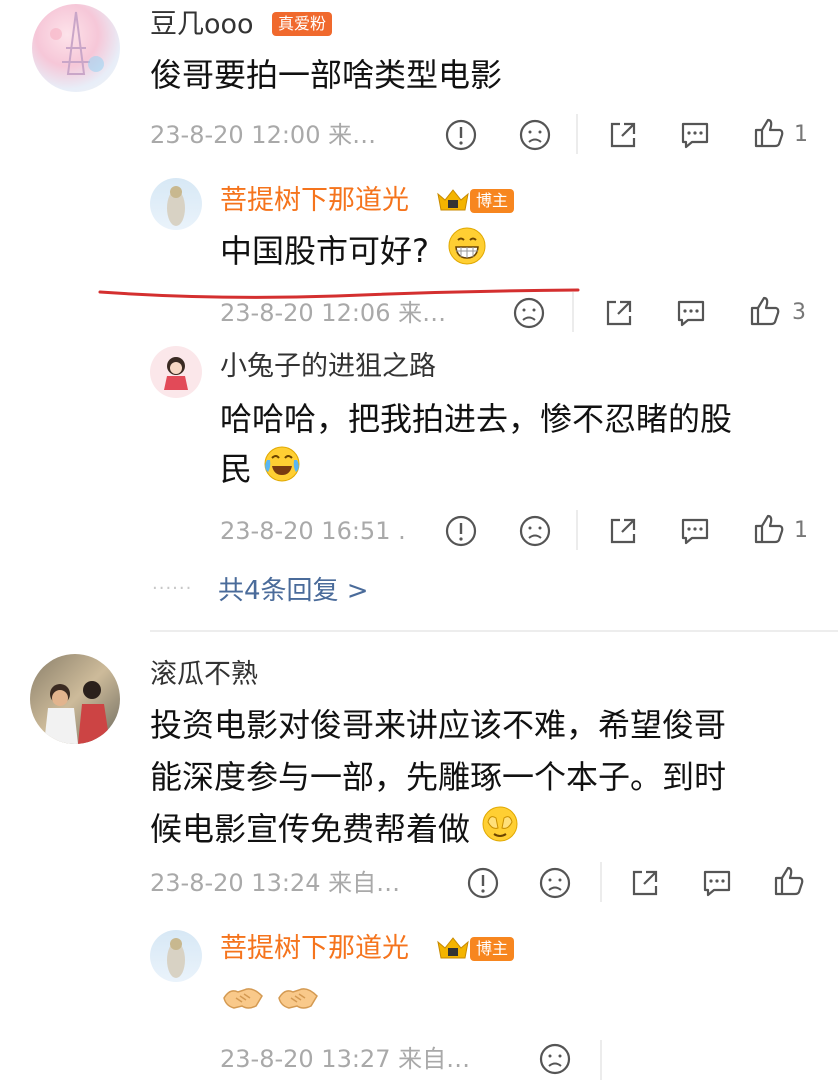 The image size is (838, 1080). Describe the element at coordinates (500, 831) in the screenshot. I see `facepalm-emoji` at that location.